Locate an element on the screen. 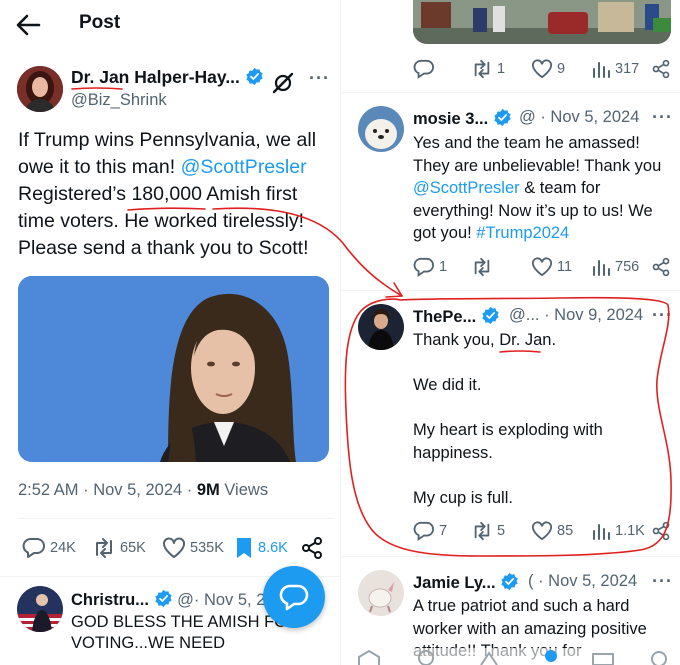 This screenshot has height=665, width=680. post-actions: 24K 65K 535K 8.6K is located at coordinates (177, 548).